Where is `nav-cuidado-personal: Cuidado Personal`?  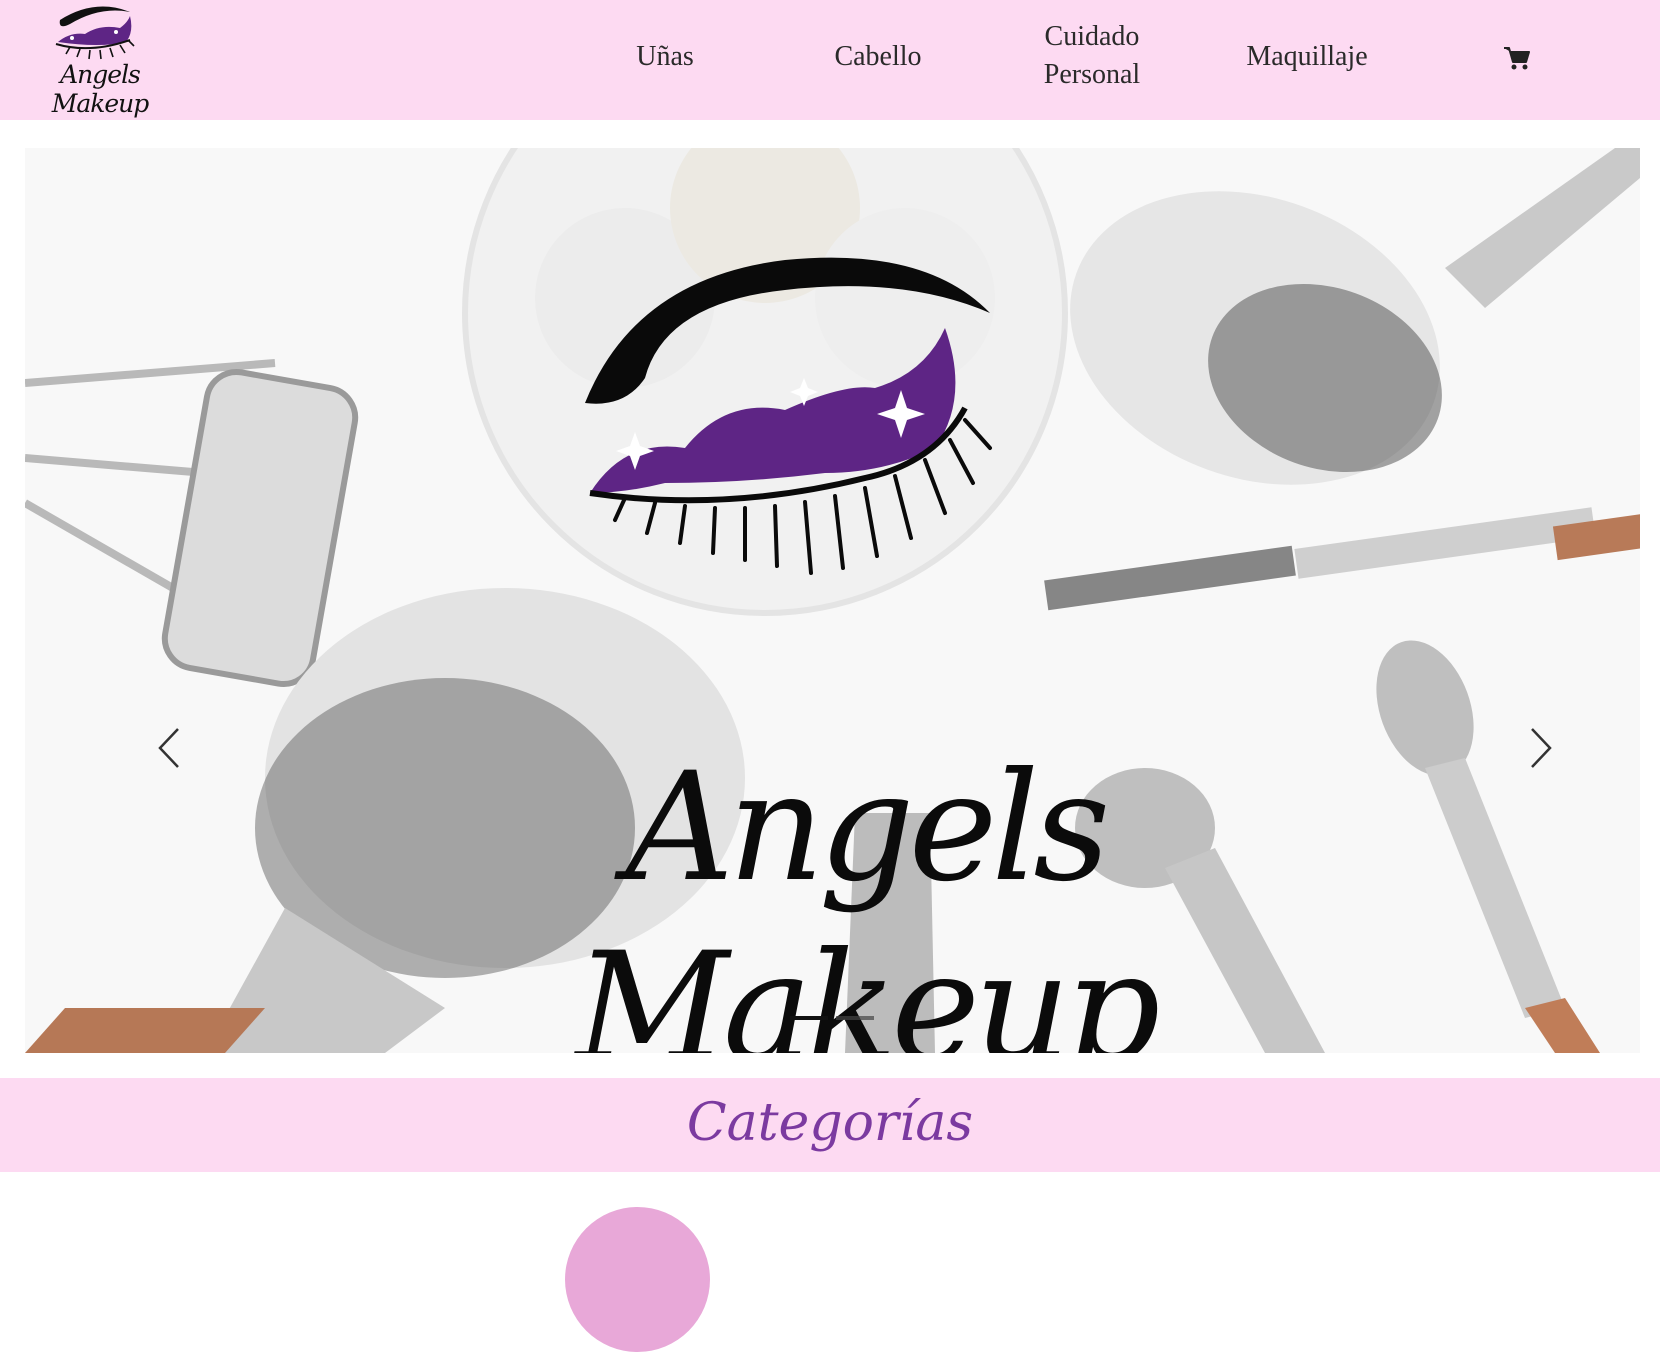
nav-cuidado-personal: Cuidado Personal is located at coordinates (1092, 56).